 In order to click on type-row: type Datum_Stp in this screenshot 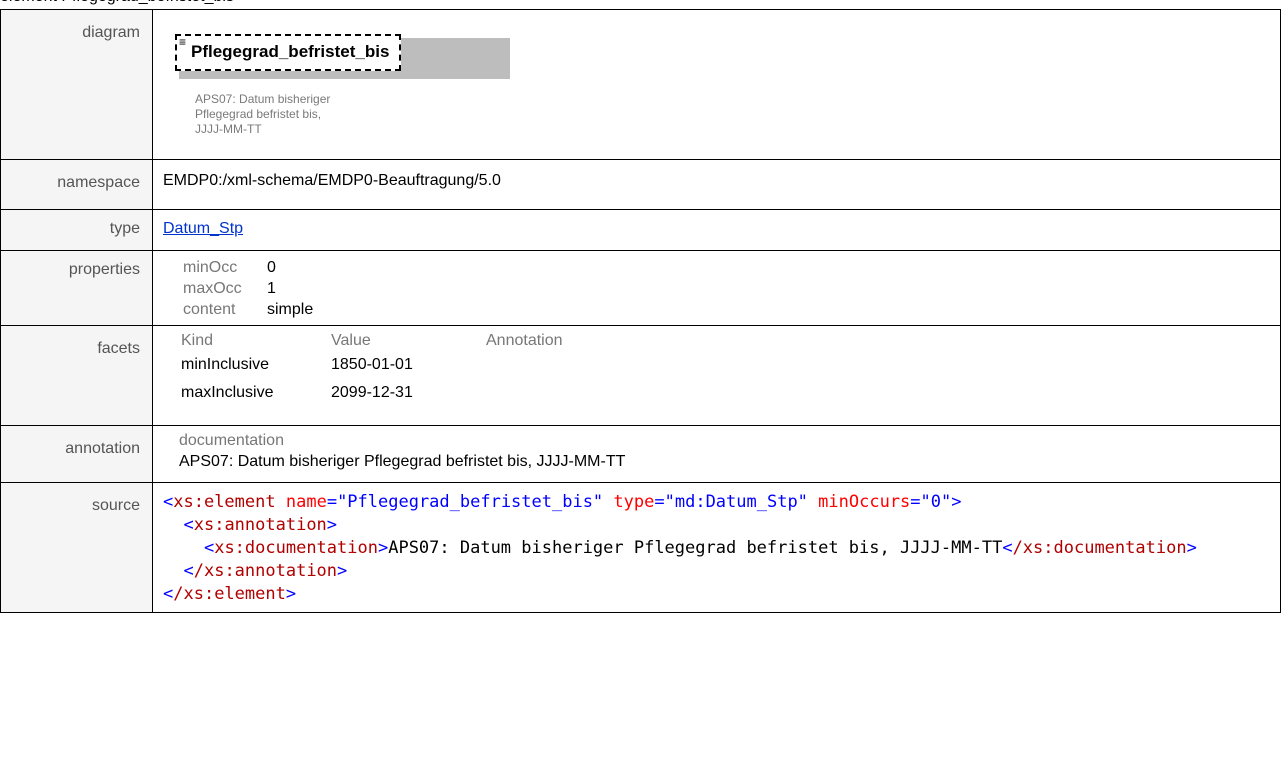, I will do `click(640, 230)`.